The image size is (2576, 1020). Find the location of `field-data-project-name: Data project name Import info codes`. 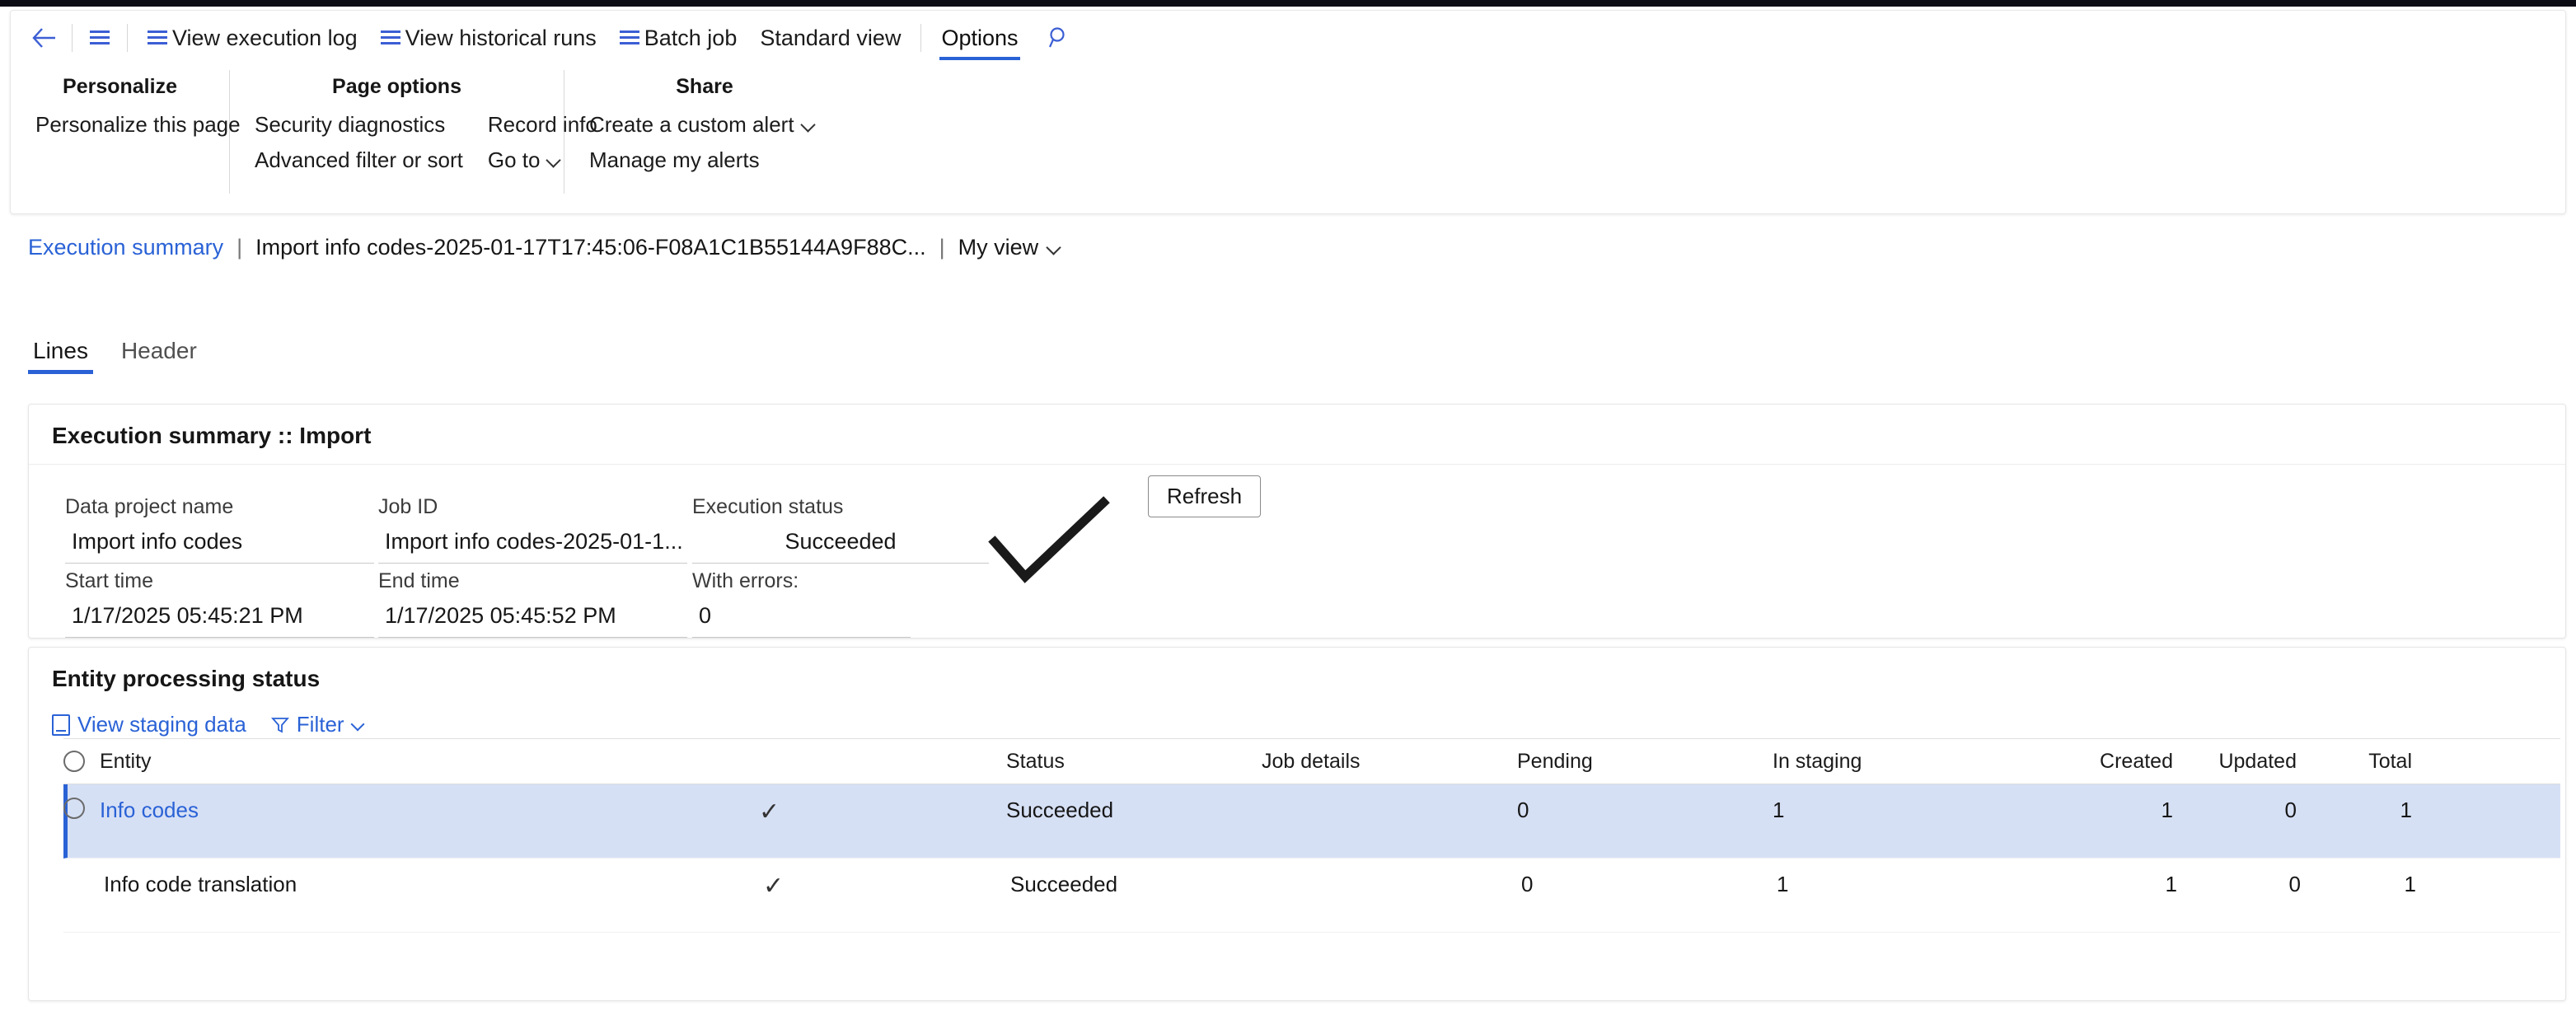

field-data-project-name: Data project name Import info codes is located at coordinates (219, 529).